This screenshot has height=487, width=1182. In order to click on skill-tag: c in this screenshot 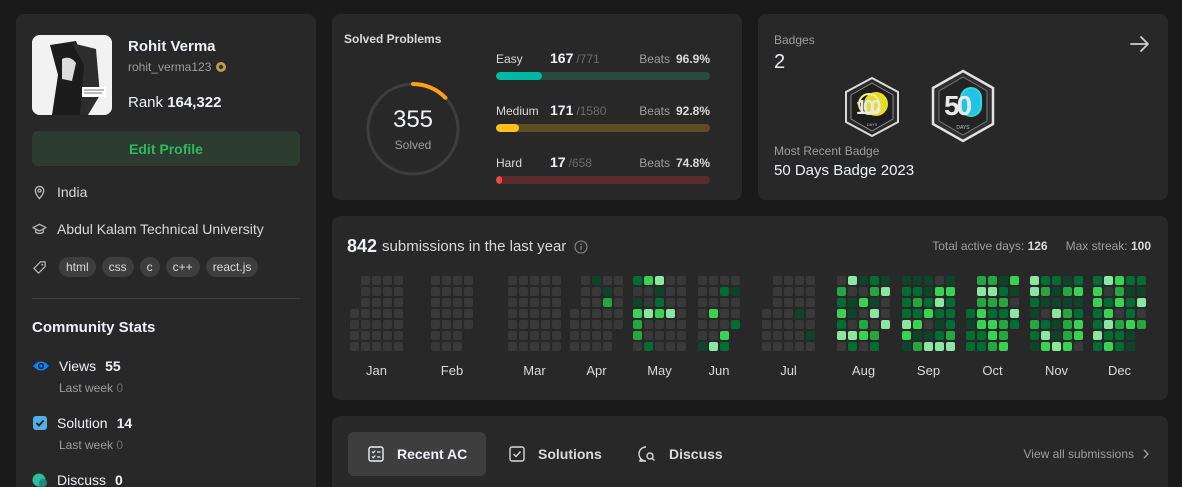, I will do `click(149, 267)`.